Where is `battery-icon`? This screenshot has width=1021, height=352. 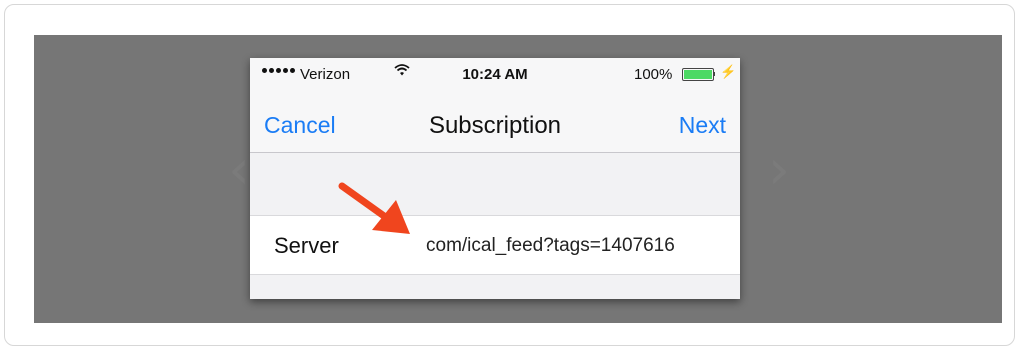
battery-icon is located at coordinates (698, 74).